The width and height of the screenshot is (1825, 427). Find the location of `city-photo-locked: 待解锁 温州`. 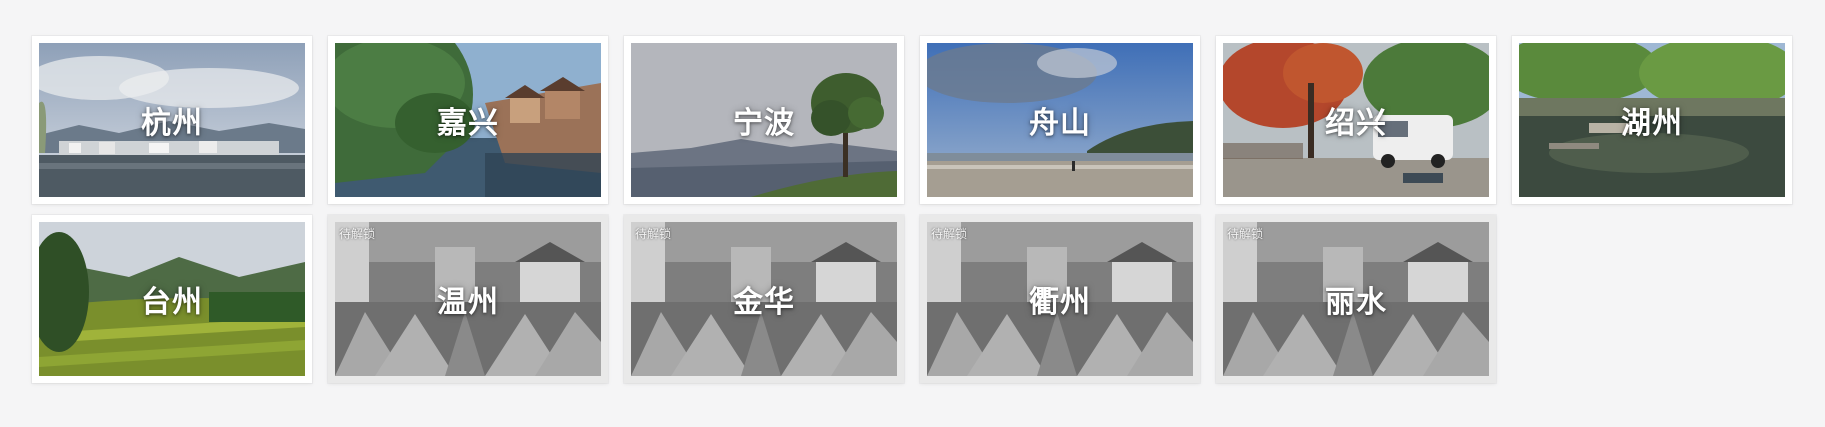

city-photo-locked: 待解锁 温州 is located at coordinates (468, 299).